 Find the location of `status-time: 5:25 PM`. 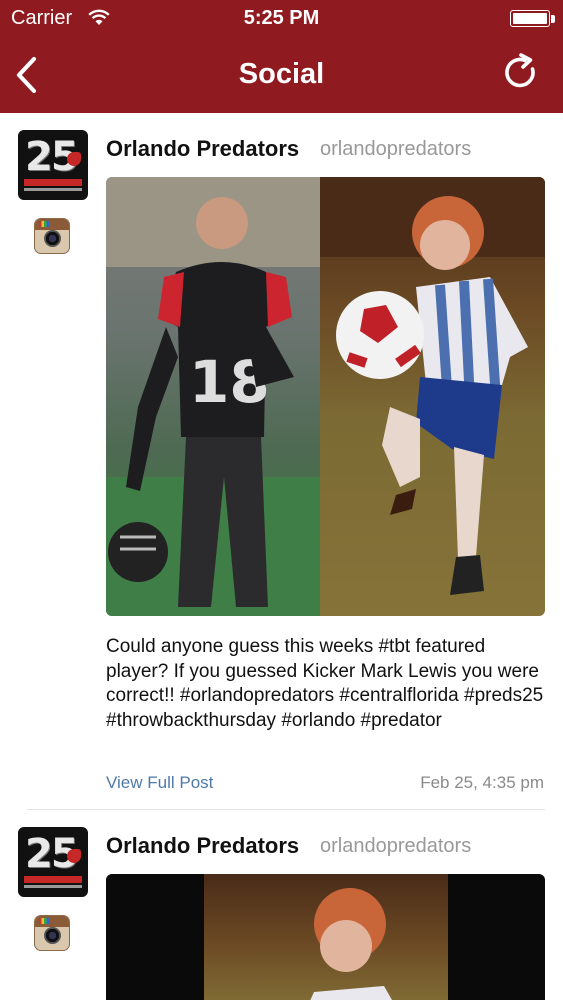

status-time: 5:25 PM is located at coordinates (281, 18).